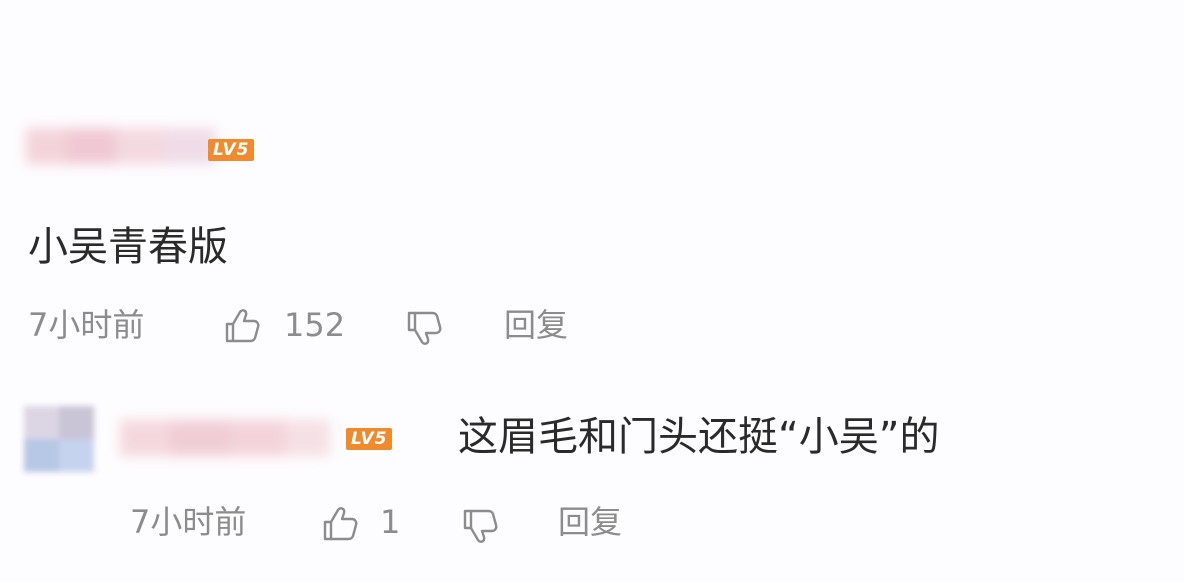 The height and width of the screenshot is (582, 1184). What do you see at coordinates (536, 325) in the screenshot?
I see `reply-button: 回复` at bounding box center [536, 325].